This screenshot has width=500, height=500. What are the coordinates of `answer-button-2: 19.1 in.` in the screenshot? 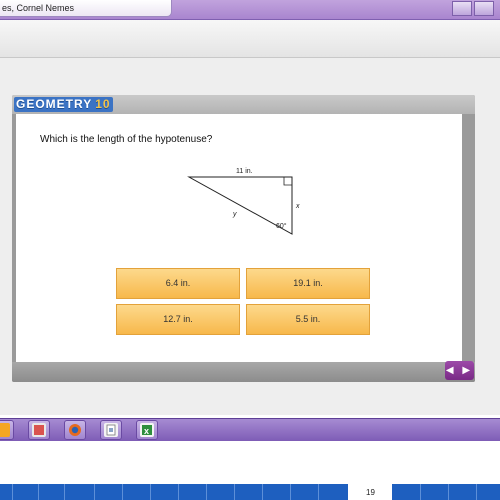 It's located at (308, 283).